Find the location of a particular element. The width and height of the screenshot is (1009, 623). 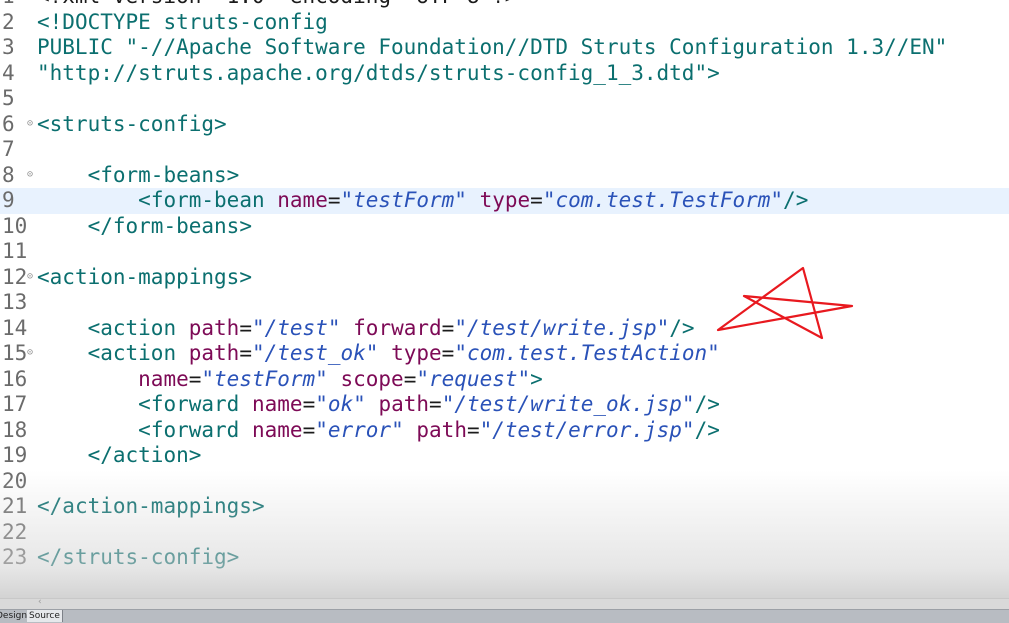

code-token: "/test_ok" is located at coordinates (315, 353).